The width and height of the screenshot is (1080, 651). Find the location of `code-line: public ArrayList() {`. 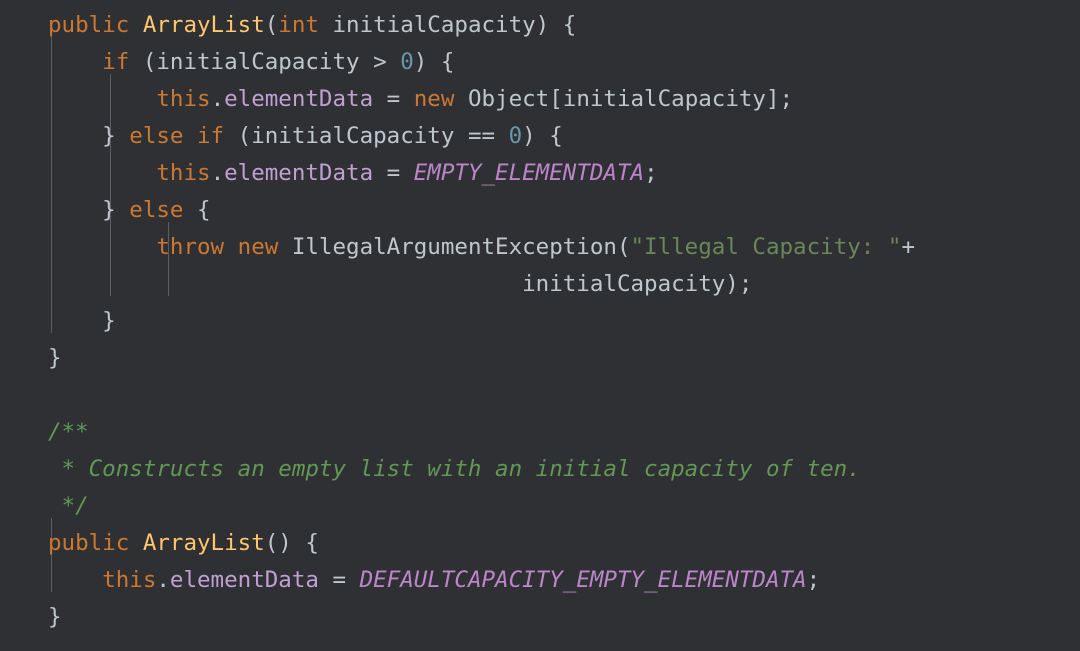

code-line: public ArrayList() { is located at coordinates (540, 543).